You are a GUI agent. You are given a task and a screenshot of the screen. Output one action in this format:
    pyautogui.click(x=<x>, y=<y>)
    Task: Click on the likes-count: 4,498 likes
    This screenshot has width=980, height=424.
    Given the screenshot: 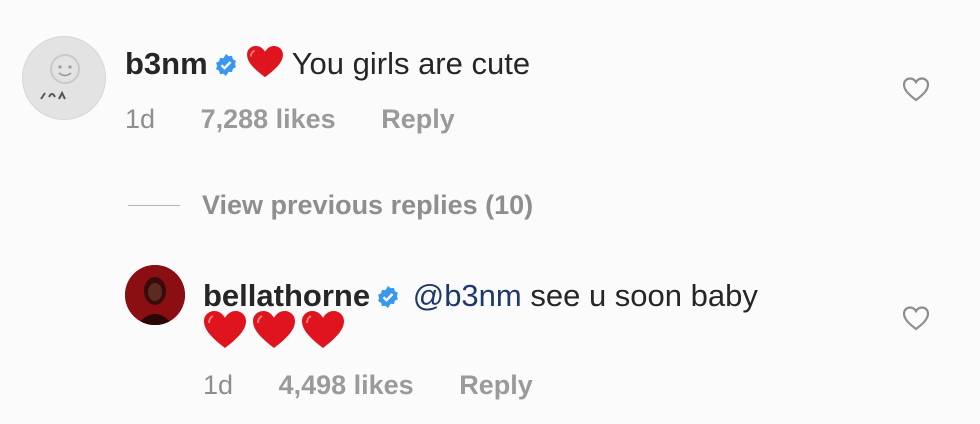 What is the action you would take?
    pyautogui.click(x=346, y=385)
    